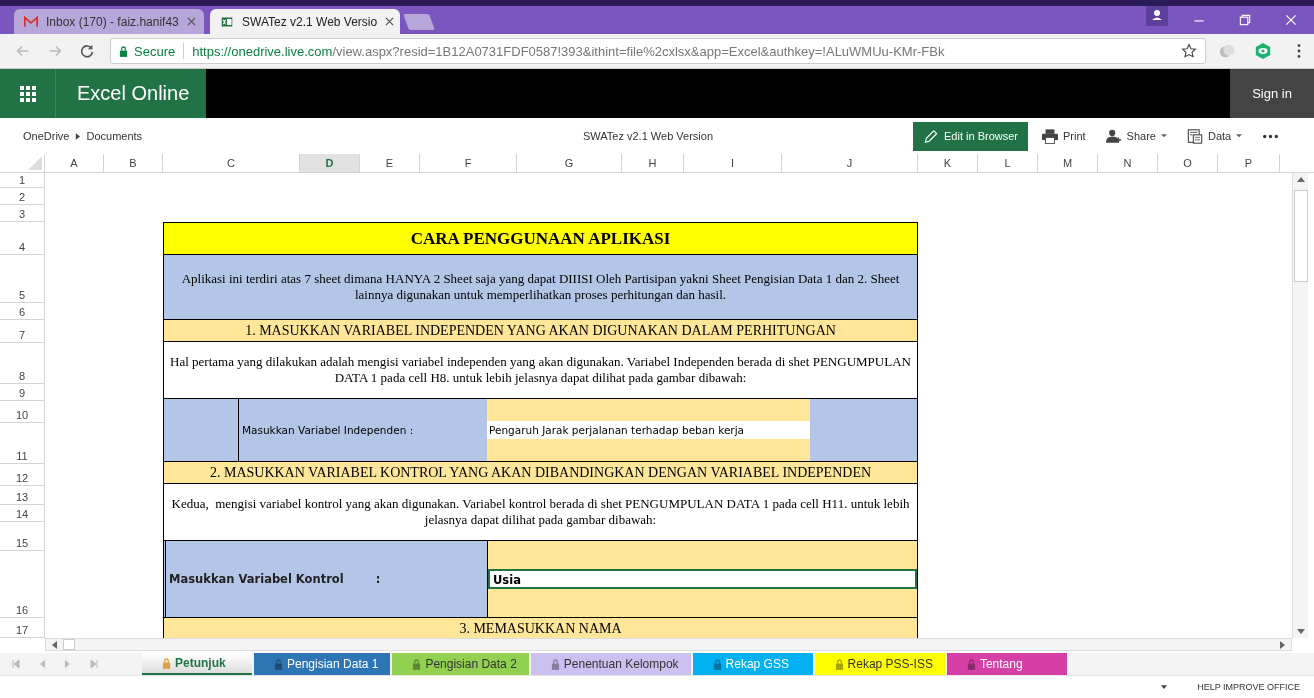 The width and height of the screenshot is (1314, 698). What do you see at coordinates (42, 664) in the screenshot?
I see `previous-sheet-icon` at bounding box center [42, 664].